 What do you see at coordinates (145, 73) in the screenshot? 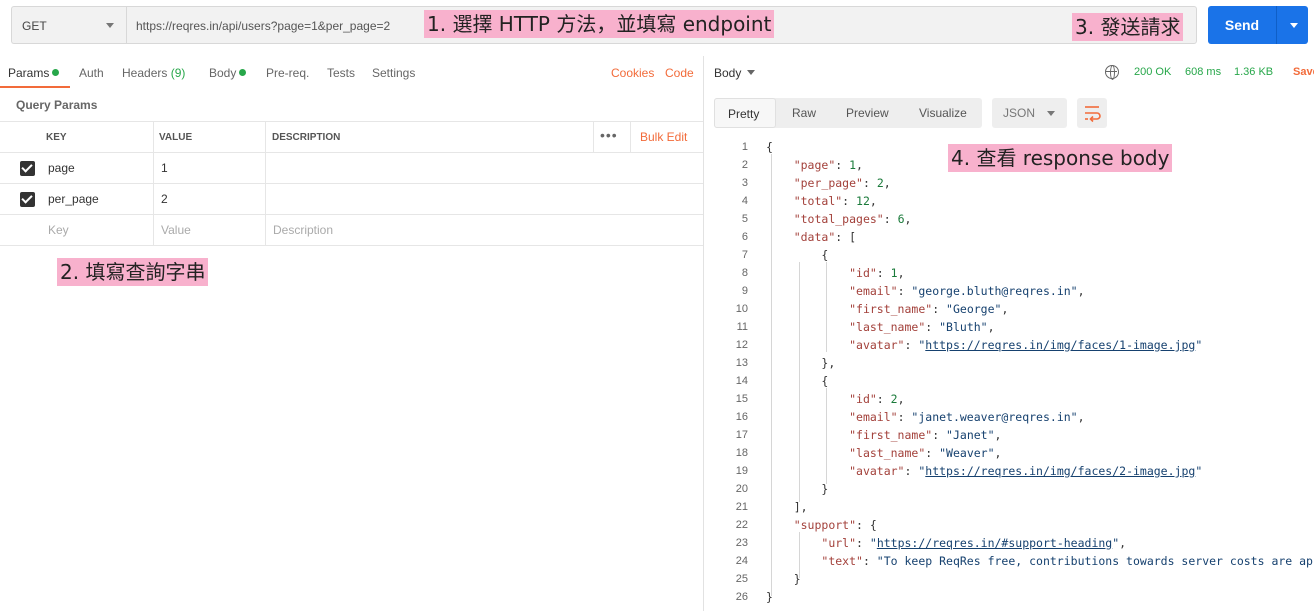
I see `tab-headers-label: Headers` at bounding box center [145, 73].